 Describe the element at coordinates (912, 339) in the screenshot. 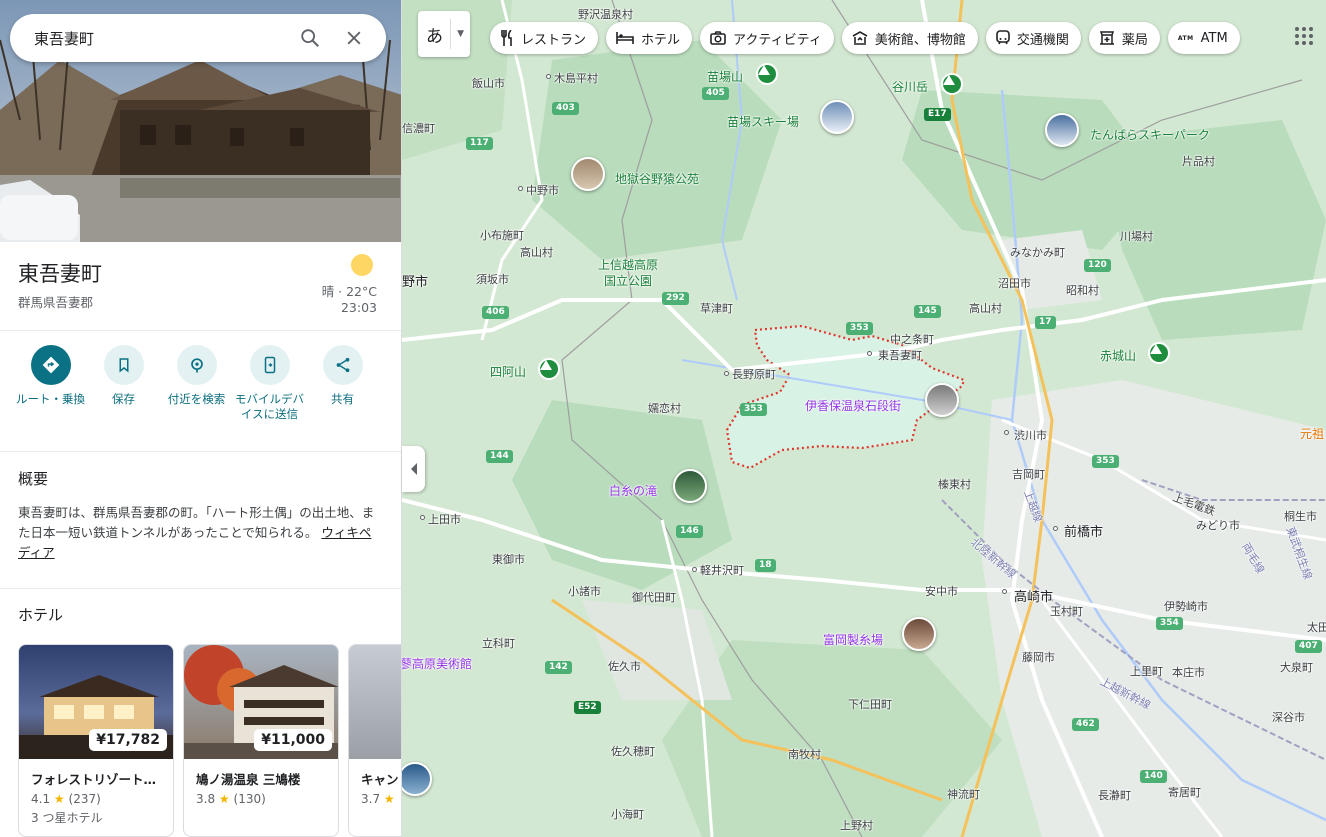

I see `map-label: 中之条町` at that location.